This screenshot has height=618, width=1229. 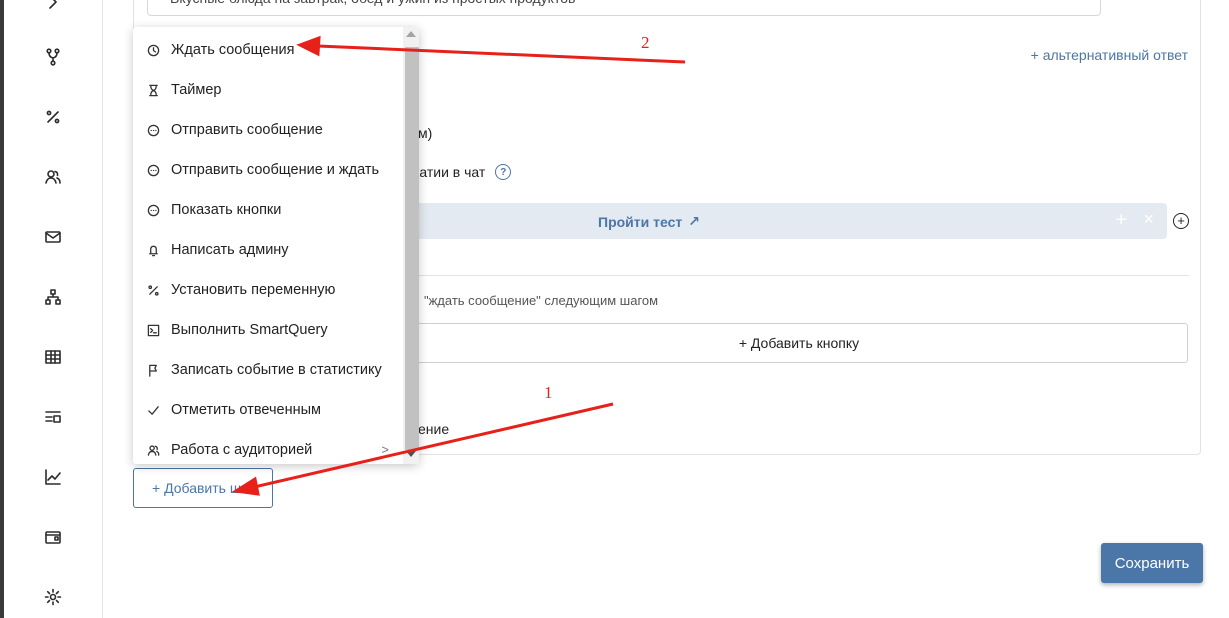 I want to click on menu-item-audience: Работа с аудиторией >, so click(x=268, y=447).